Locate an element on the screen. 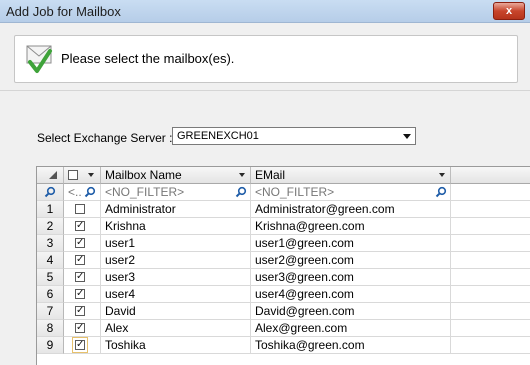 The height and width of the screenshot is (365, 530). row-checkbox is located at coordinates (80, 209).